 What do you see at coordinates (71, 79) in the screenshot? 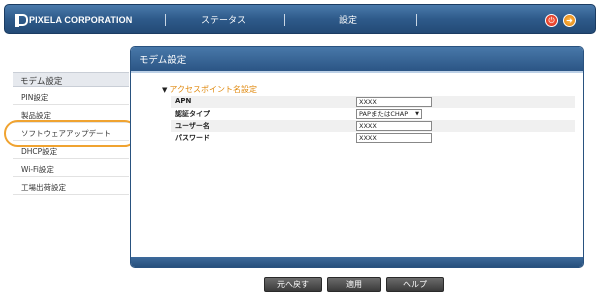
I see `sidebar-section-title: モデム設定` at bounding box center [71, 79].